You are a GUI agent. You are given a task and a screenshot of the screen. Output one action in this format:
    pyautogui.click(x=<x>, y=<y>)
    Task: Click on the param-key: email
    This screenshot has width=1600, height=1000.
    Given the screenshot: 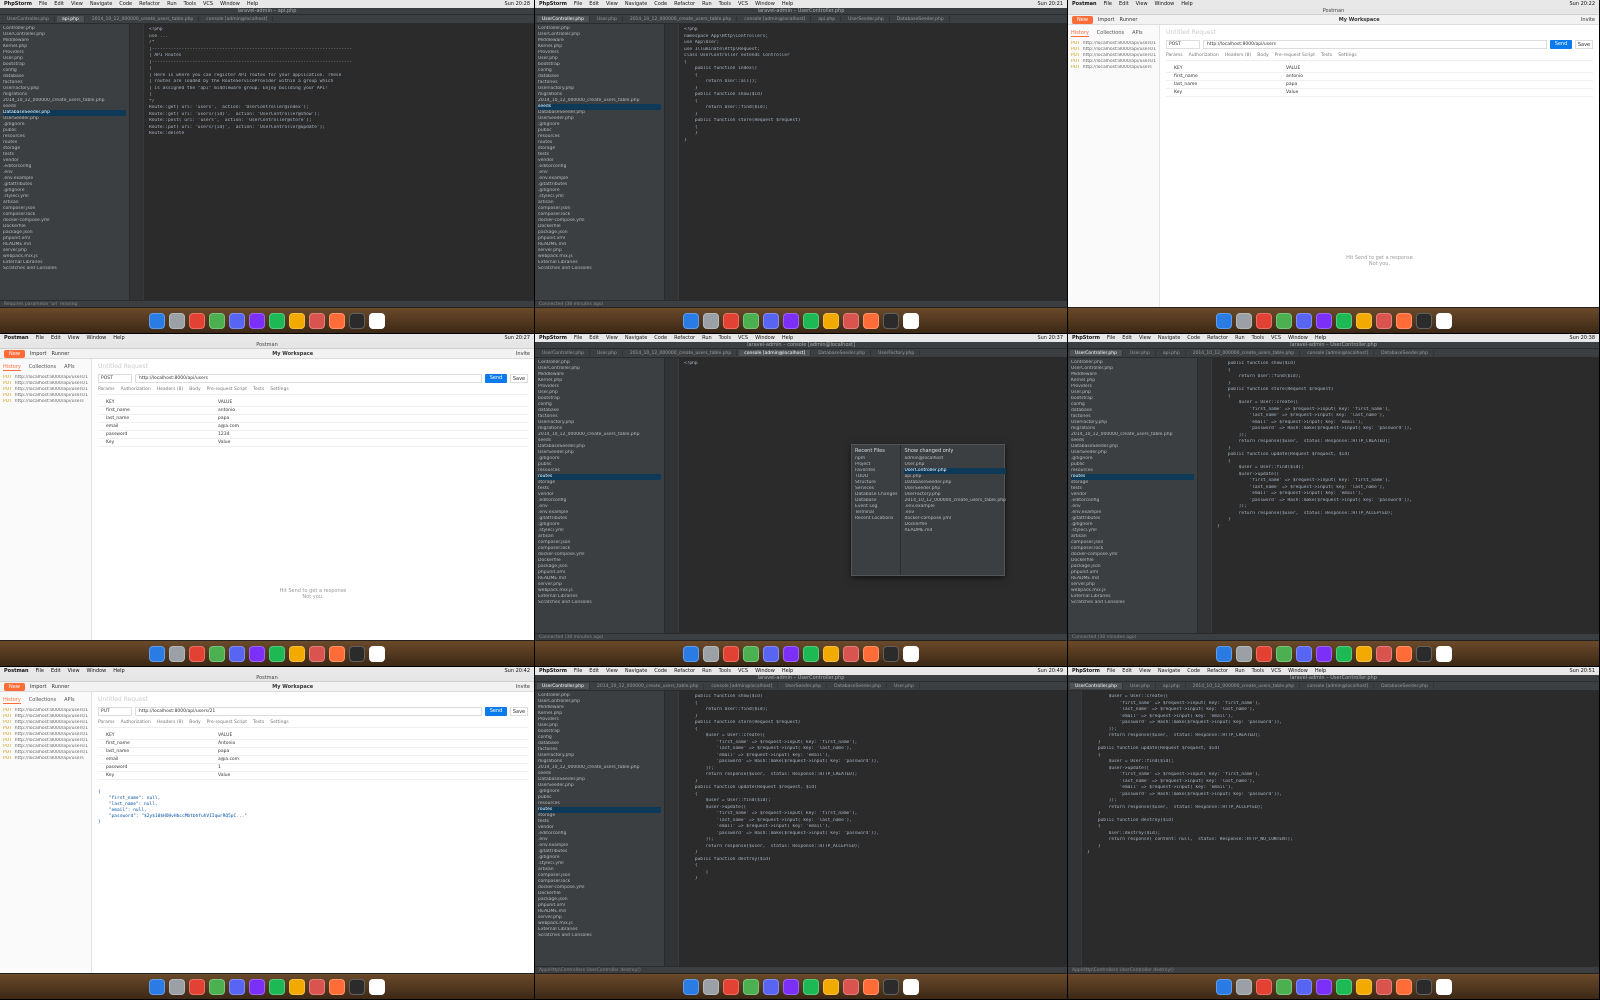 What is the action you would take?
    pyautogui.click(x=158, y=759)
    